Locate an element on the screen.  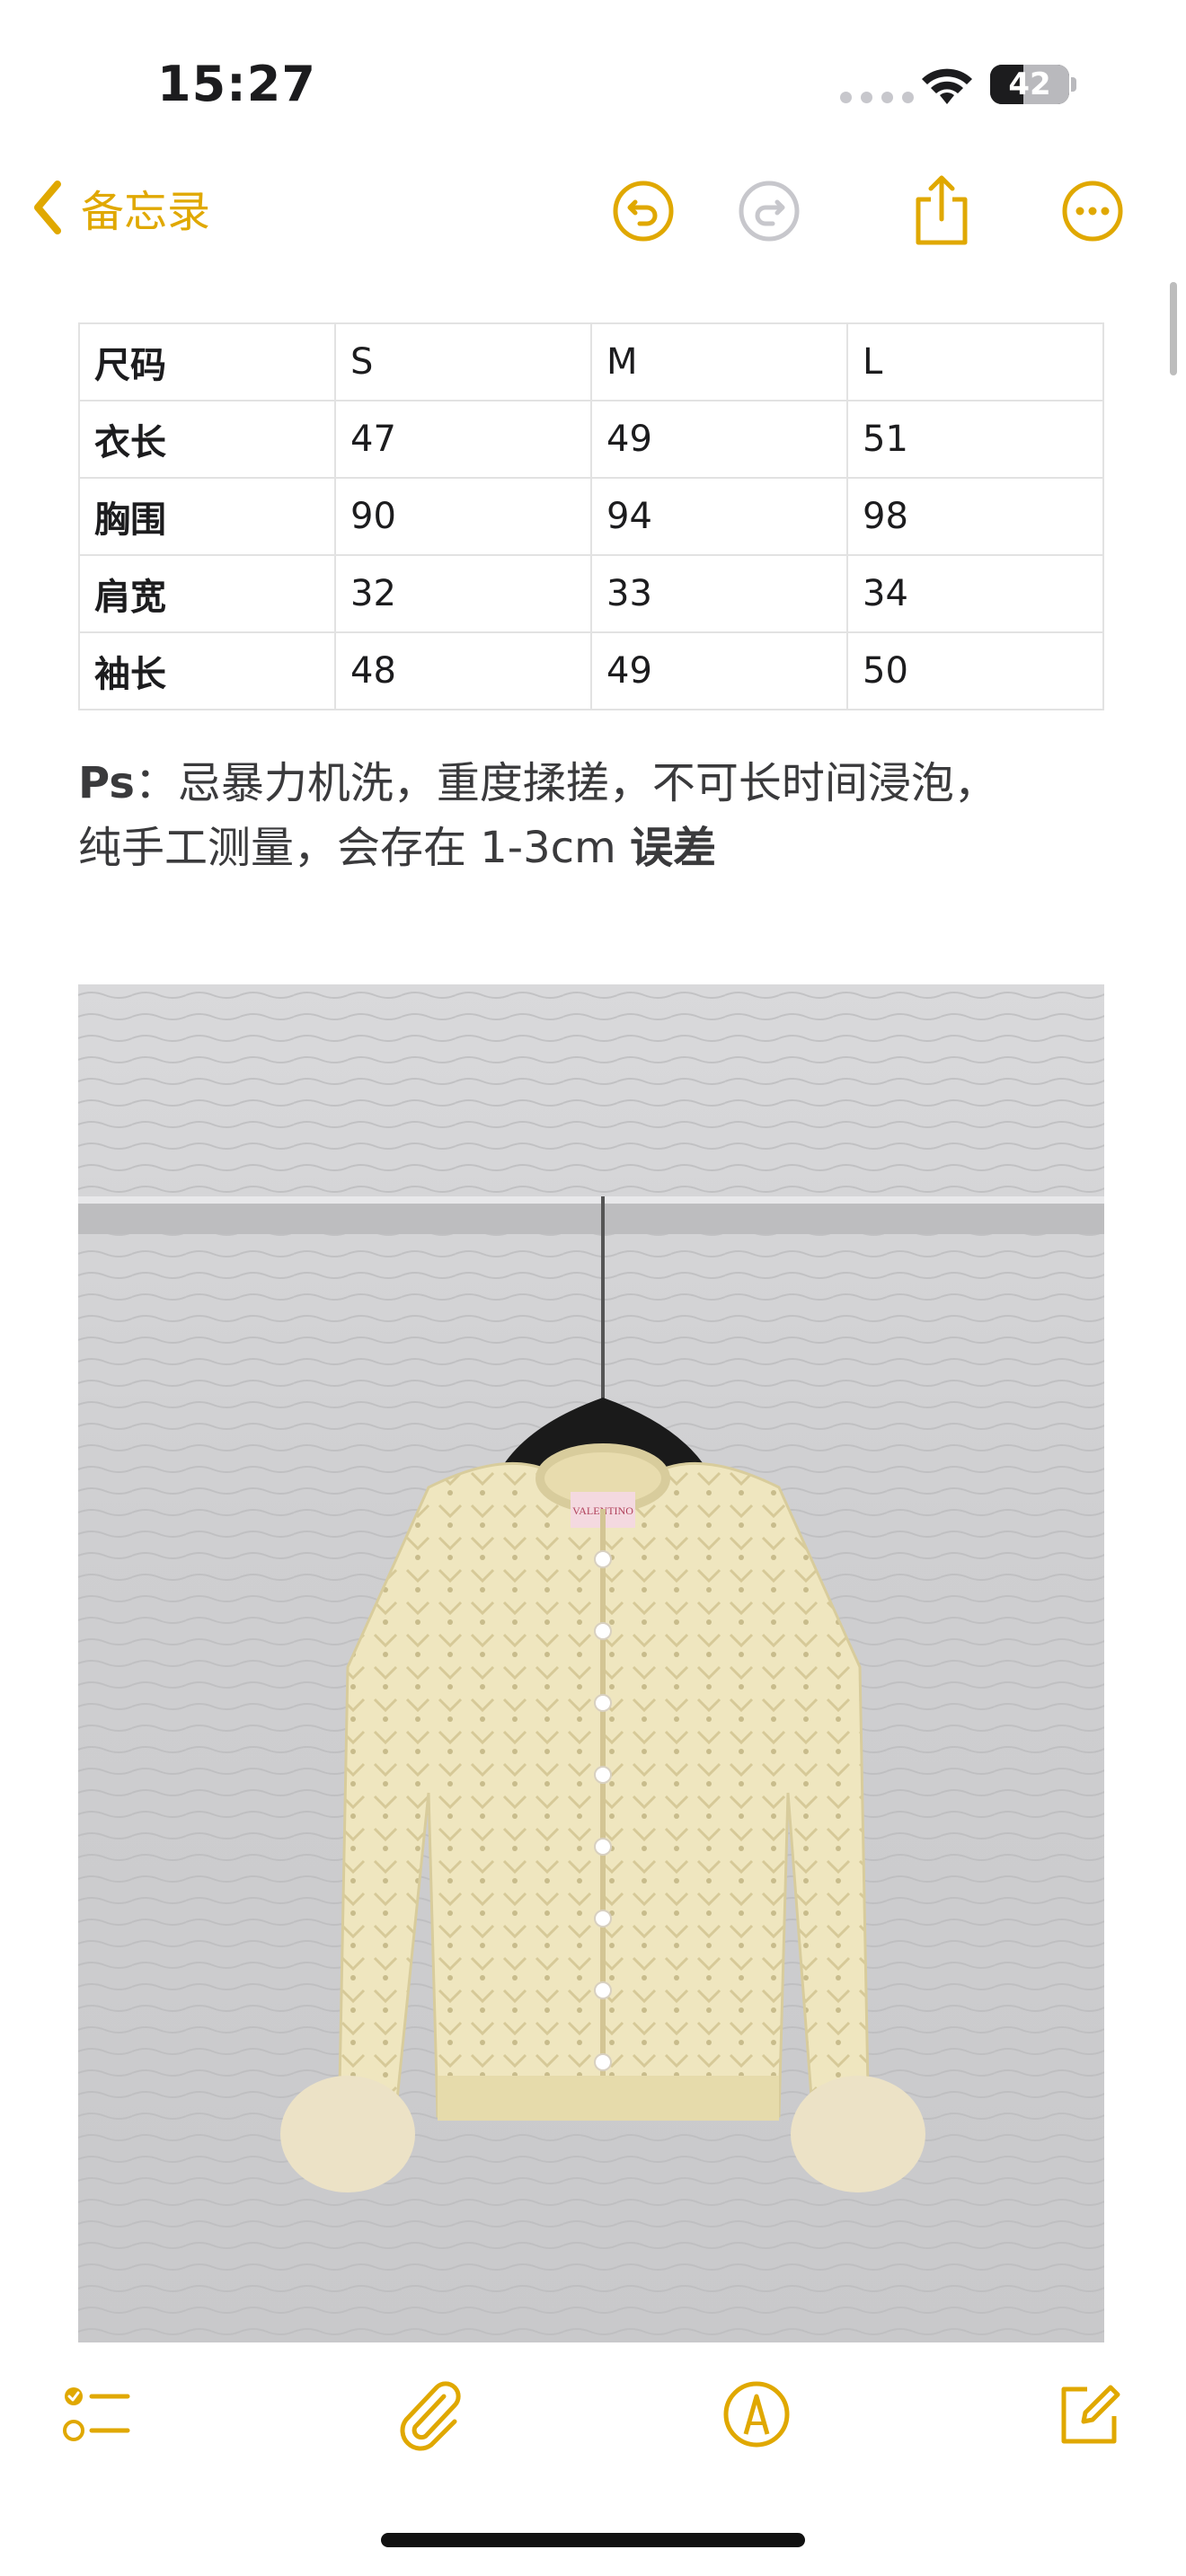
note-line-2: 纯手工测量，会存在 1-3cm 误差 is located at coordinates (397, 848).